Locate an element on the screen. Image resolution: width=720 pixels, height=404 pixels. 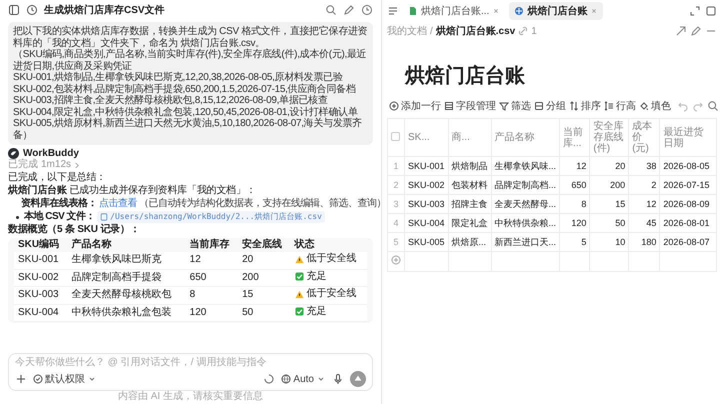
table-cell: 包装材料 is located at coordinates (470, 185).